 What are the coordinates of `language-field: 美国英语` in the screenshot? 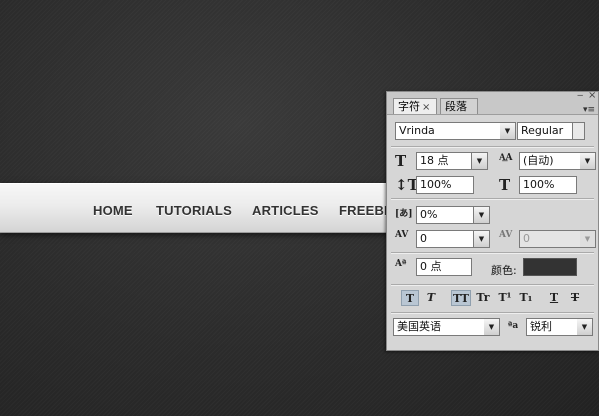 It's located at (439, 327).